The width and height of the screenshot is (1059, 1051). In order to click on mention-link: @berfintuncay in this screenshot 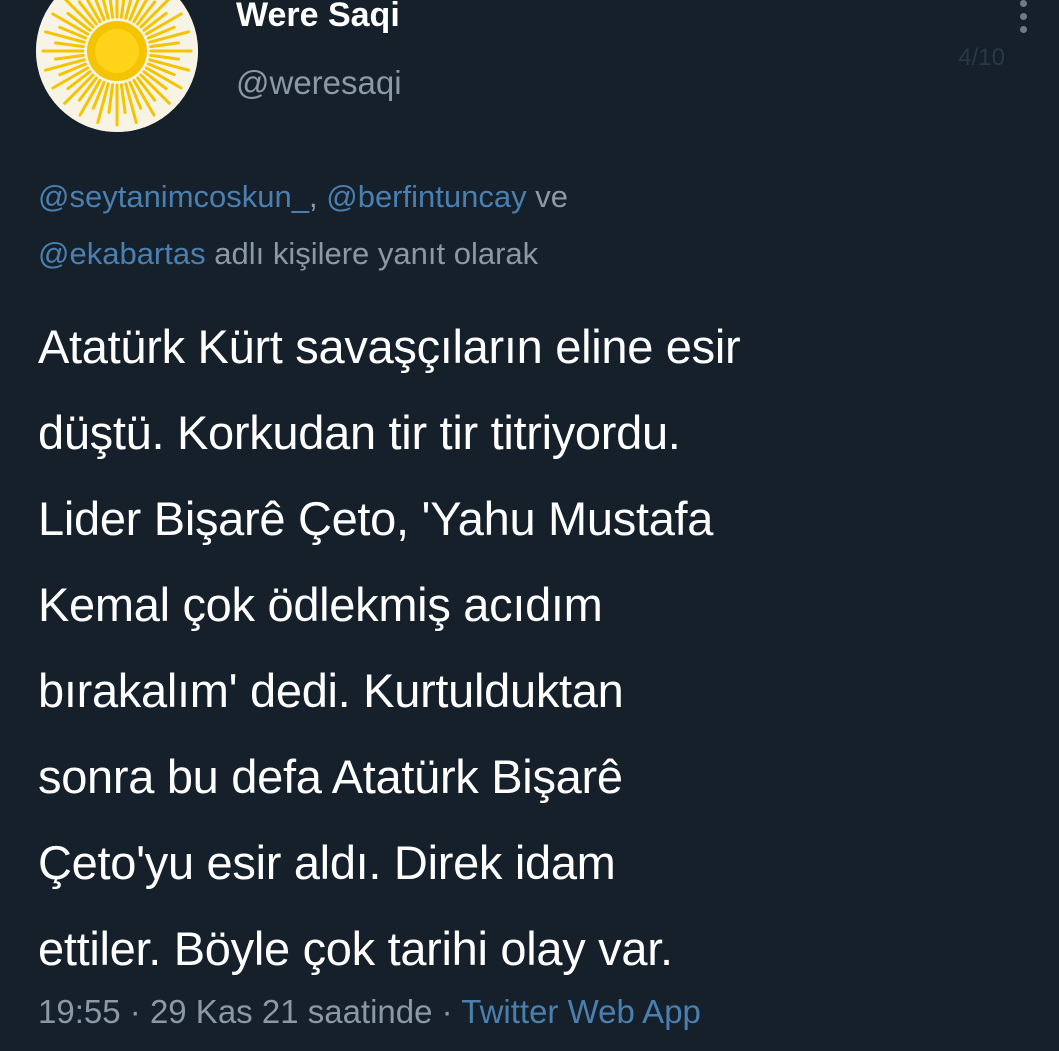, I will do `click(426, 196)`.